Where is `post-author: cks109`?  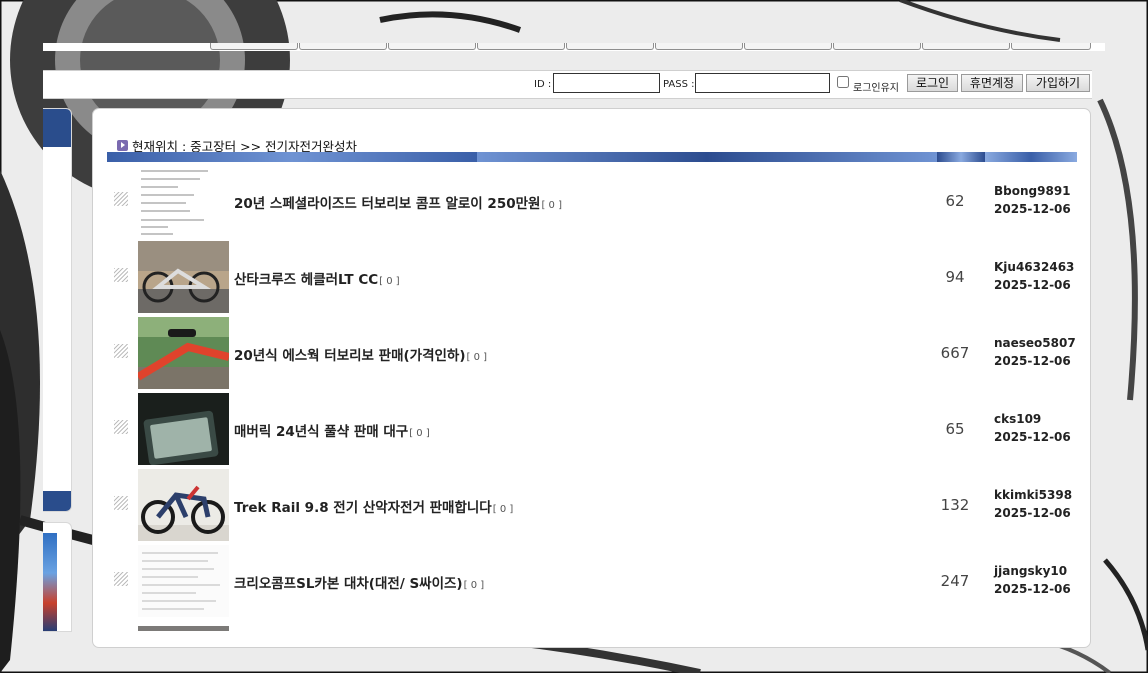
post-author: cks109 is located at coordinates (1017, 419).